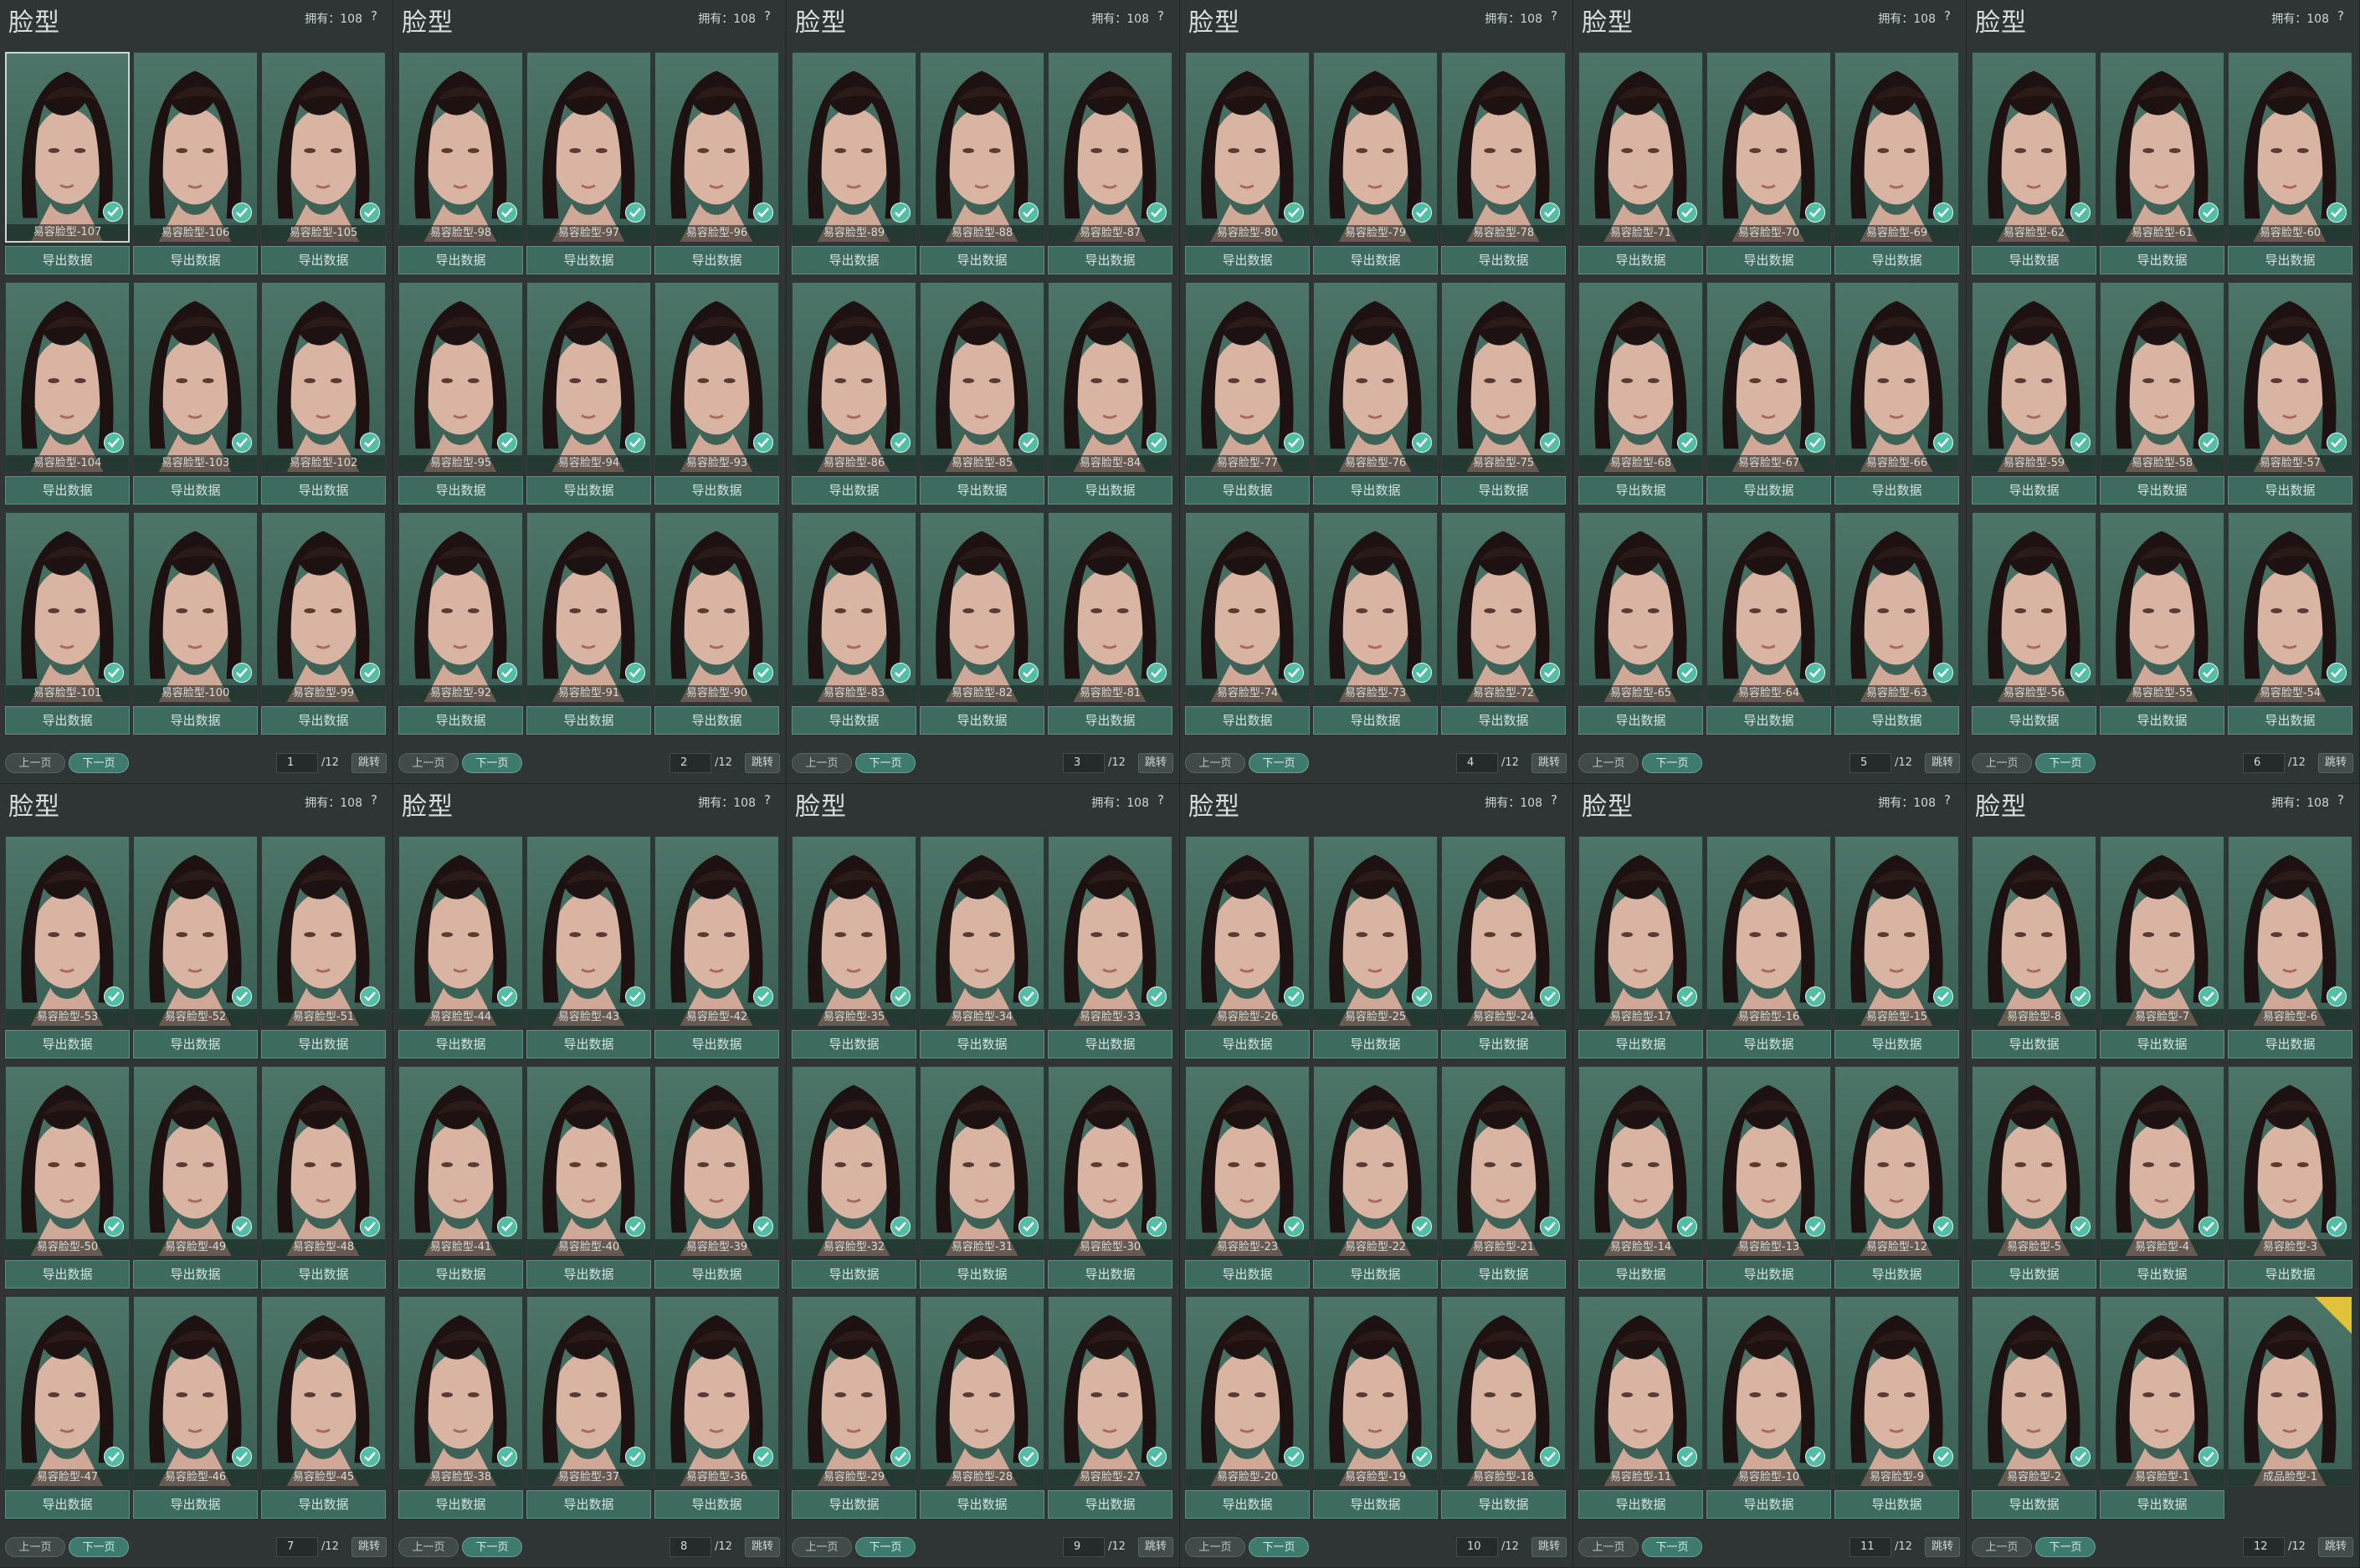 The height and width of the screenshot is (1568, 2360). What do you see at coordinates (2264, 763) in the screenshot?
I see `page-number-input: 6` at bounding box center [2264, 763].